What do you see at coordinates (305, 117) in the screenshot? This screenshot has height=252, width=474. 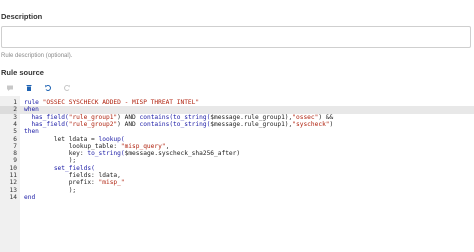 I see `code-token: "ossec"` at bounding box center [305, 117].